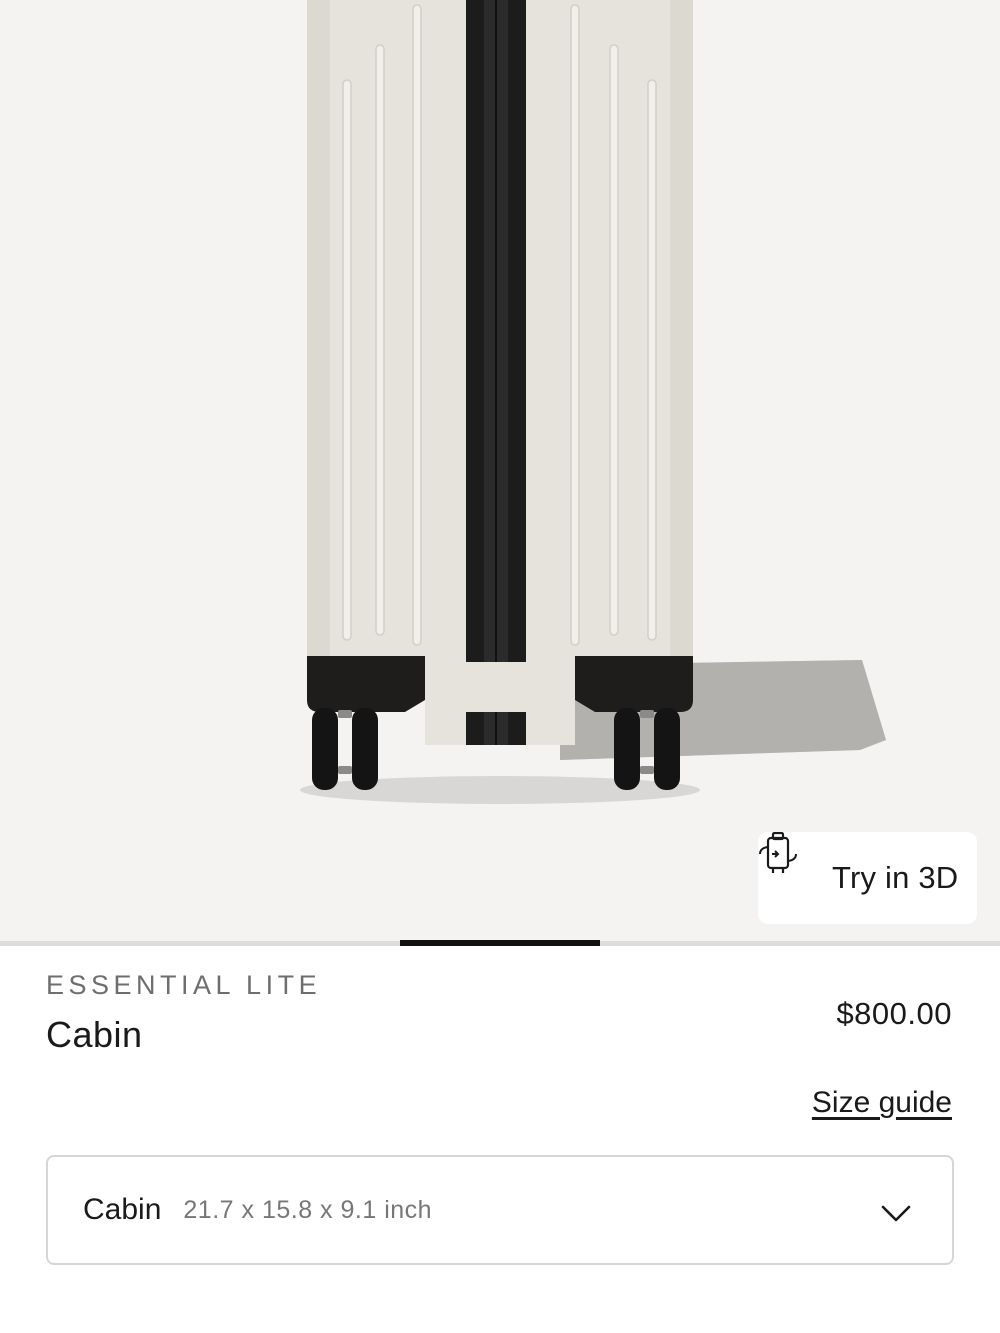  I want to click on carousel-indicator, so click(500, 943).